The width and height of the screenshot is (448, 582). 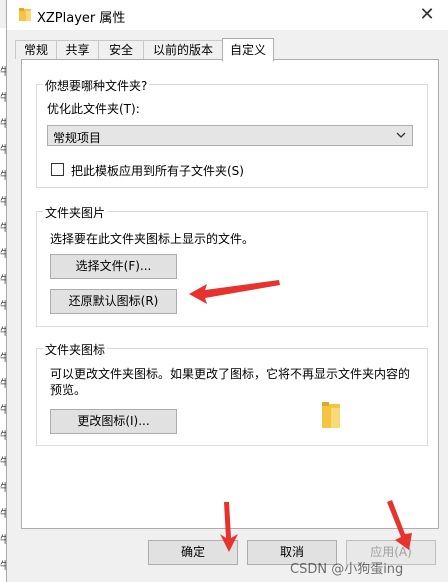 What do you see at coordinates (68, 390) in the screenshot?
I see `folder-icon-description-line2: 预览。` at bounding box center [68, 390].